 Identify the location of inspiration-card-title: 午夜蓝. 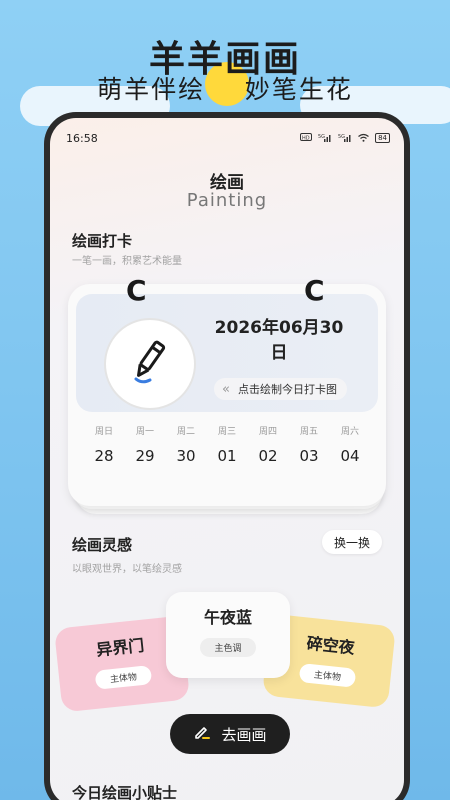
(227, 617).